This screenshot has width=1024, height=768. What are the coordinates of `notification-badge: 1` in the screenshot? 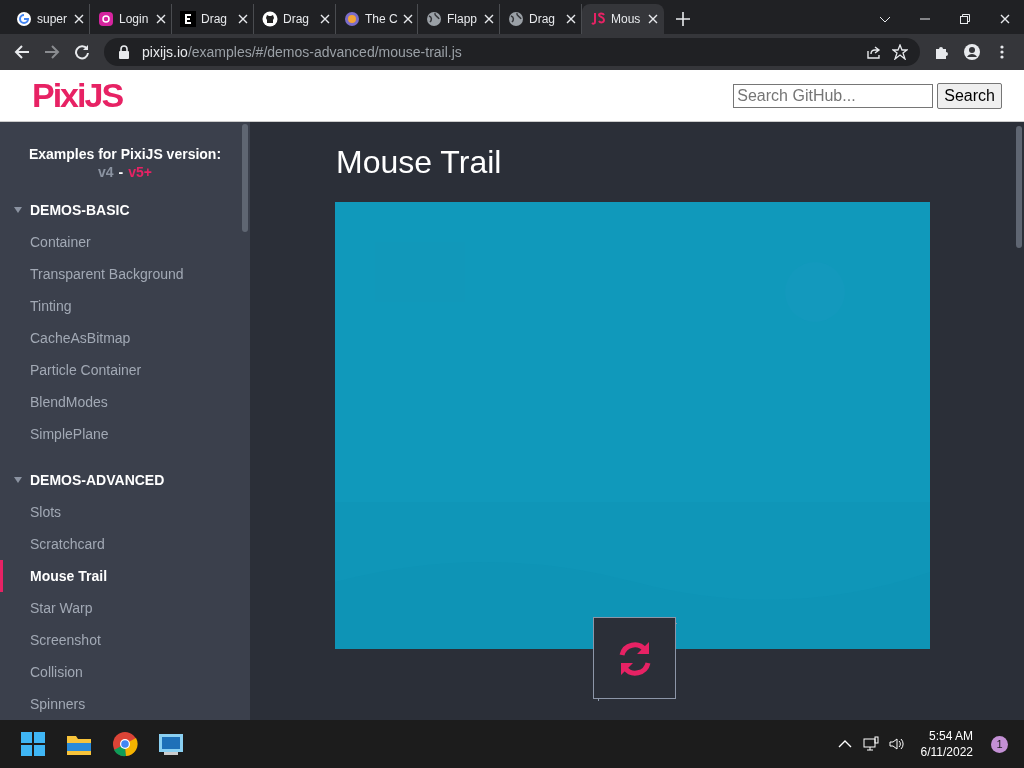 It's located at (999, 744).